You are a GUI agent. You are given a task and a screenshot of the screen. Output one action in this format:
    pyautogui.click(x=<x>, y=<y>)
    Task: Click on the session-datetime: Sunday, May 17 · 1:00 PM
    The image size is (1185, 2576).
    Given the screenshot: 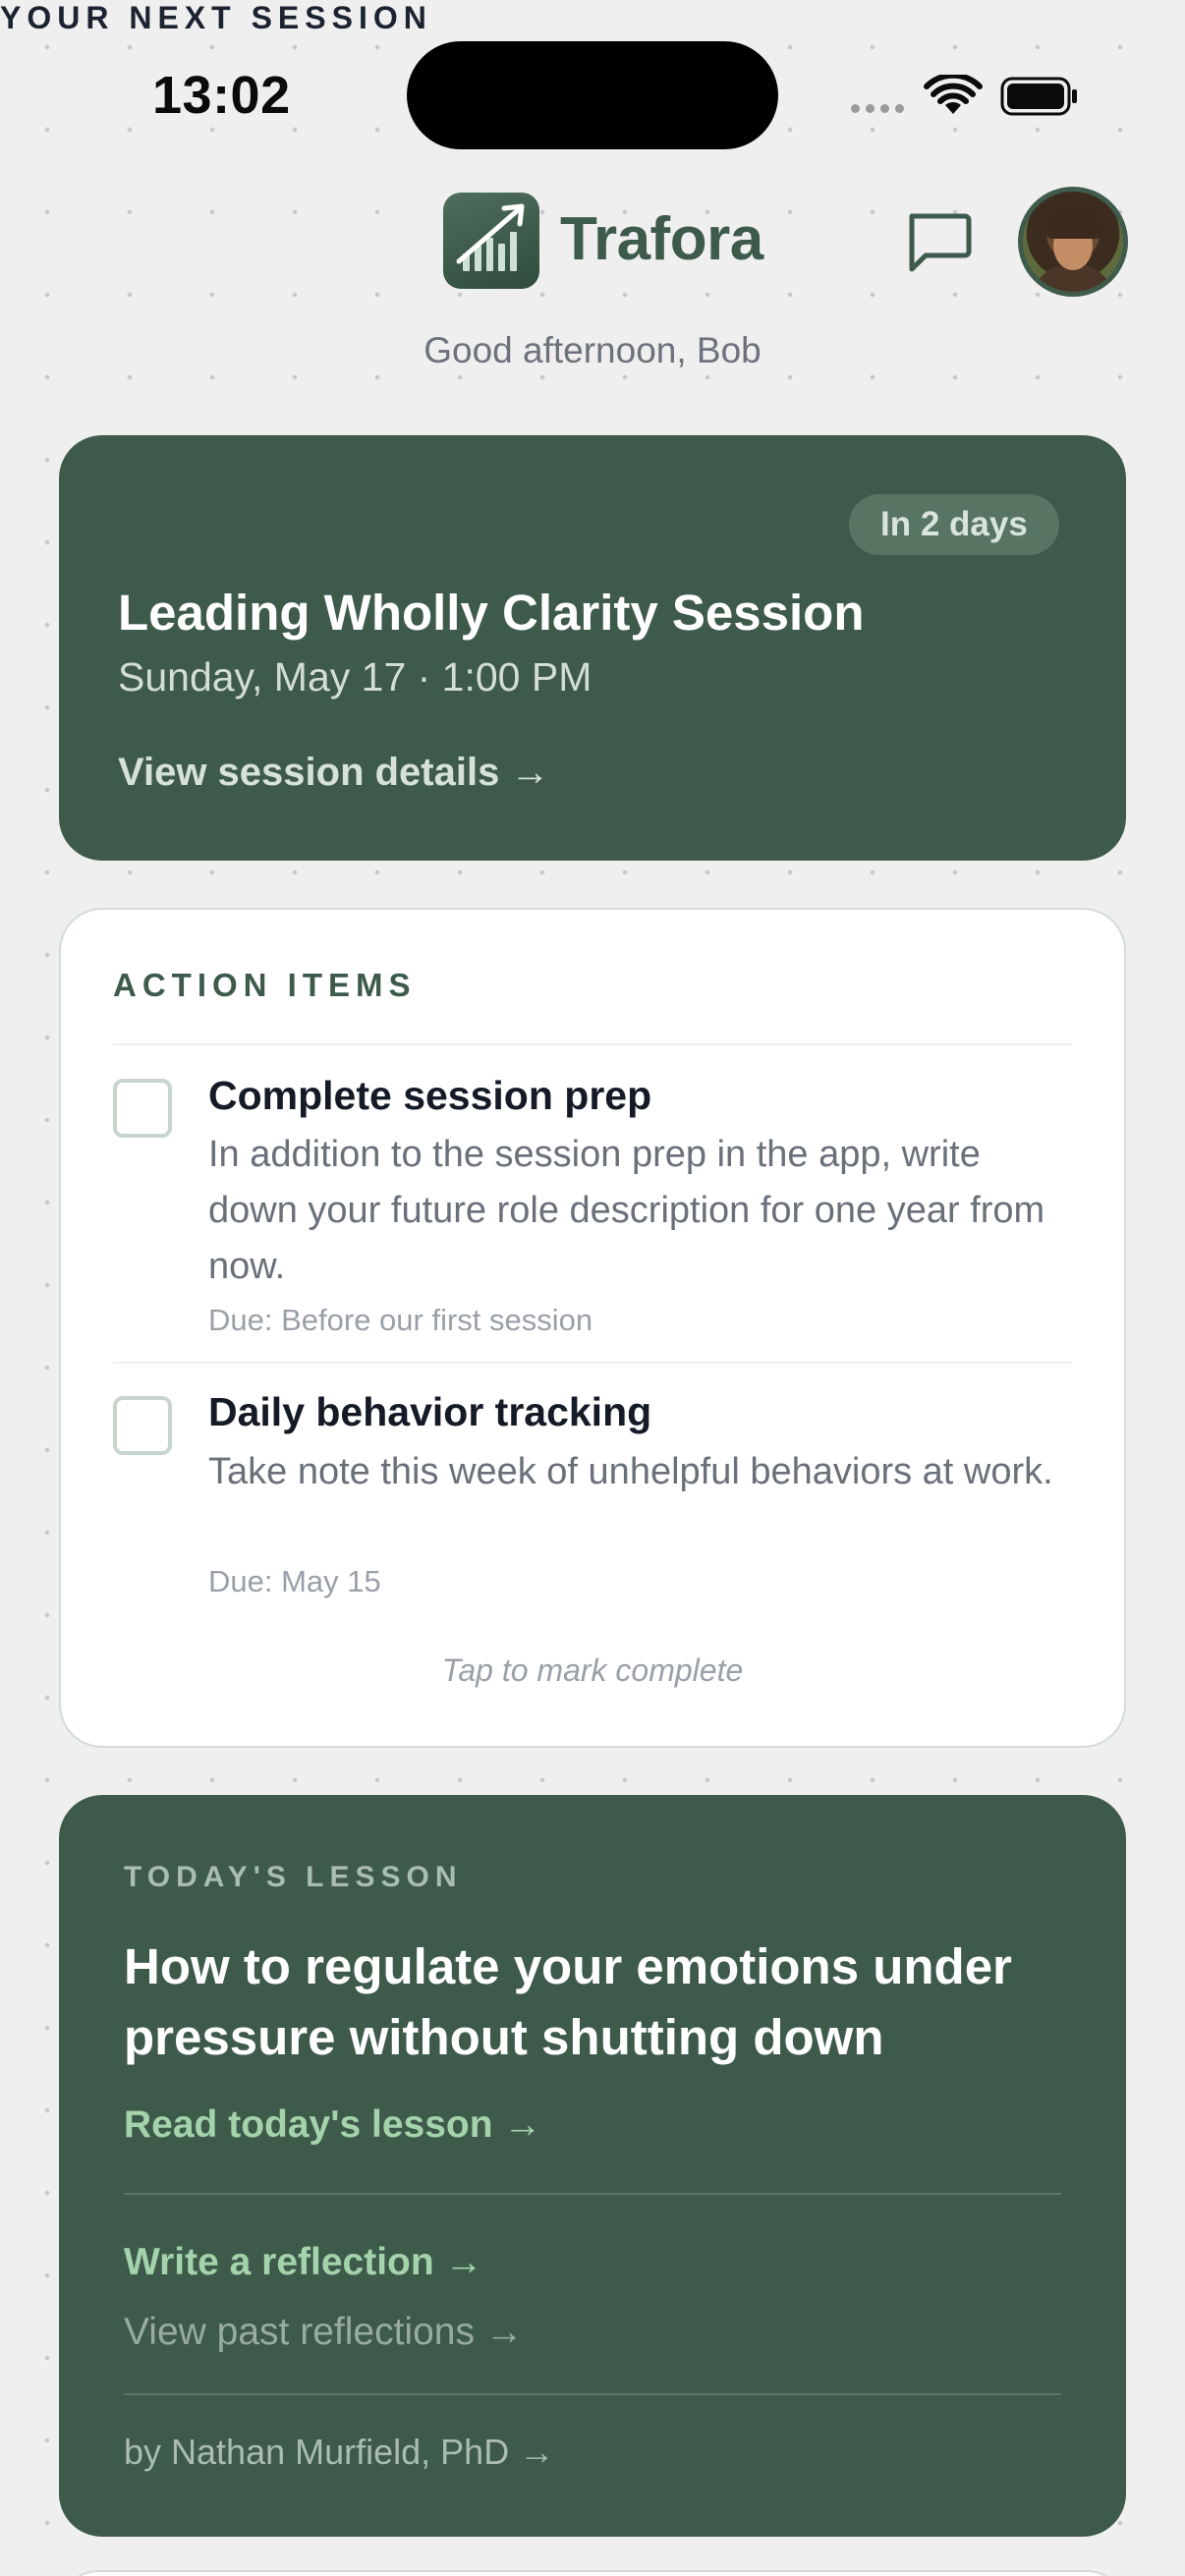 What is the action you would take?
    pyautogui.click(x=355, y=677)
    